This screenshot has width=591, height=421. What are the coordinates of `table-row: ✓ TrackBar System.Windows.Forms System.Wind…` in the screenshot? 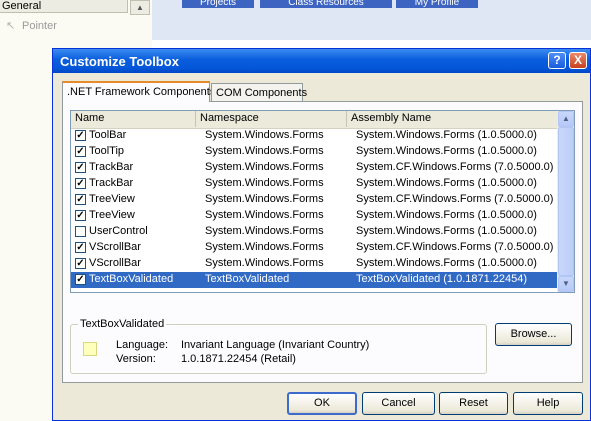 It's located at (315, 184).